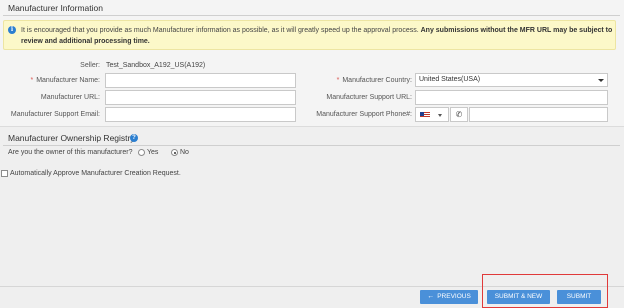  Describe the element at coordinates (454, 296) in the screenshot. I see `previous-label: PREVIOUS` at that location.